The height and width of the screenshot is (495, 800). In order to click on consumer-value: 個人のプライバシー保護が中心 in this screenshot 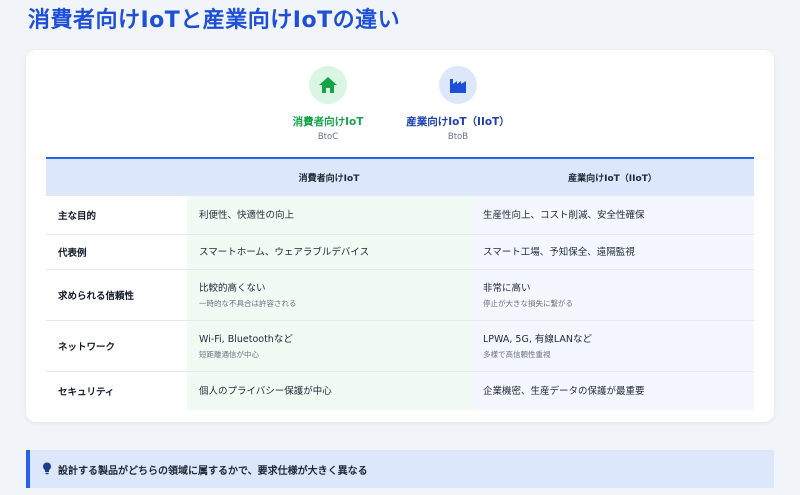, I will do `click(265, 391)`.